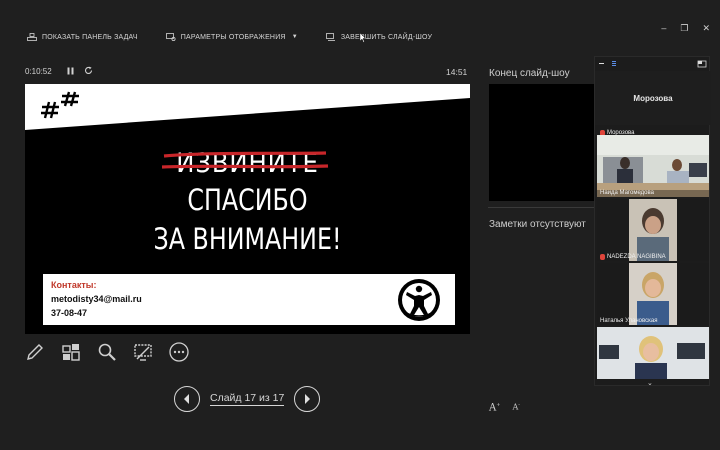 The image size is (720, 450). Describe the element at coordinates (247, 200) in the screenshot. I see `thanks-line-1: СПАСИБО` at that location.